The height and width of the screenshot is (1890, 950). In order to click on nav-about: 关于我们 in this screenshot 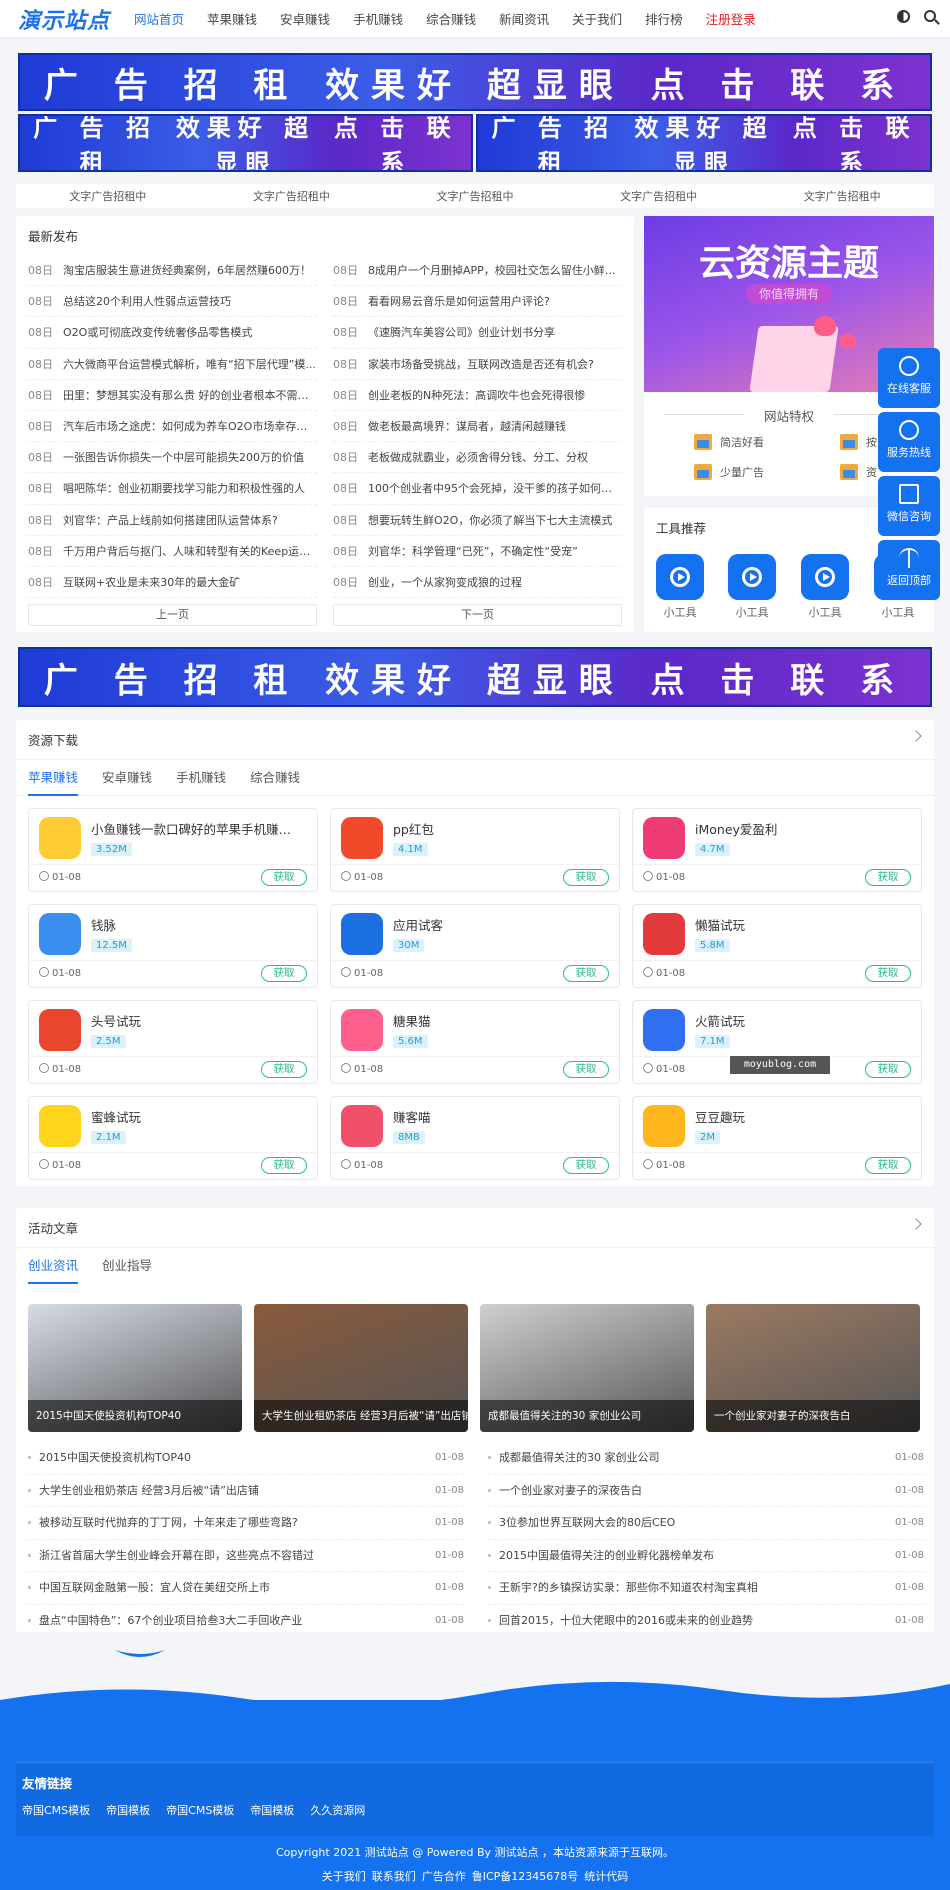, I will do `click(597, 18)`.